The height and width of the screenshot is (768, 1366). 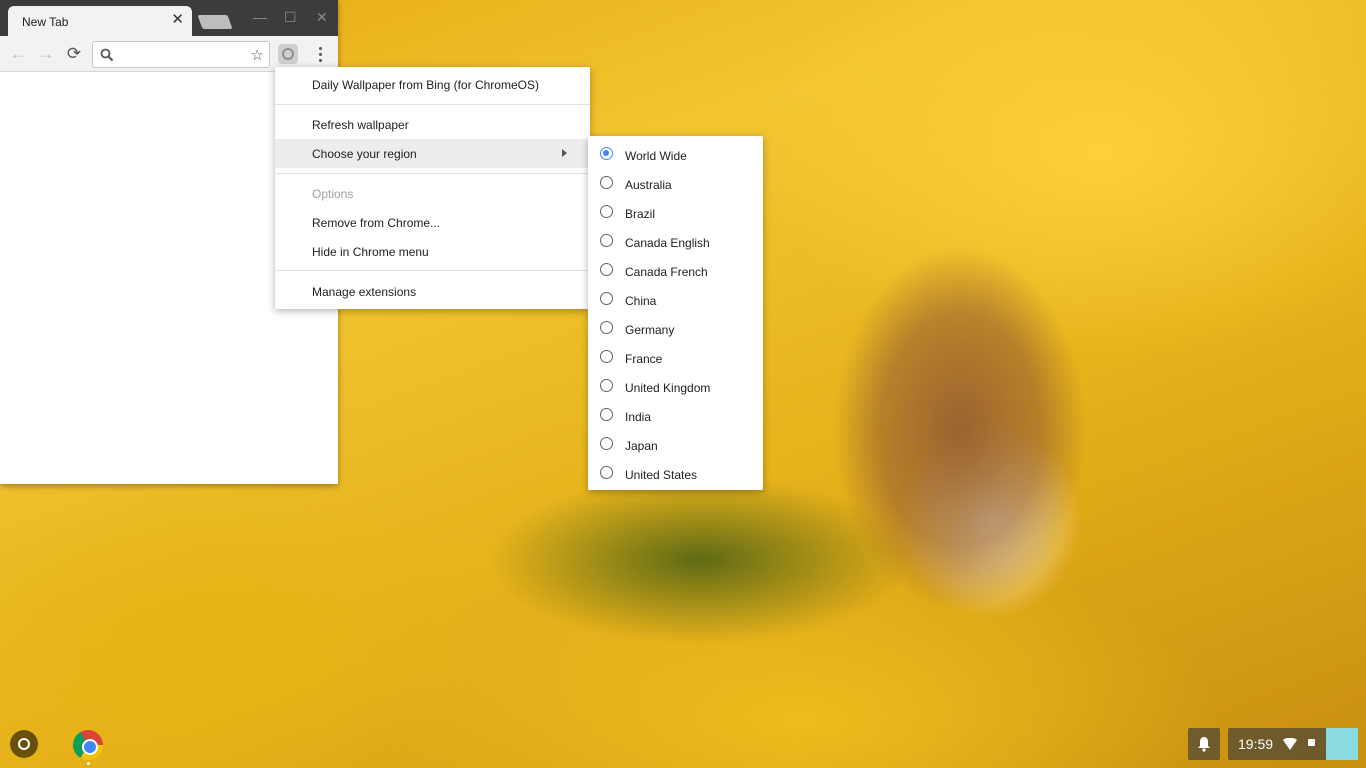 I want to click on more-menu-icon, so click(x=320, y=54).